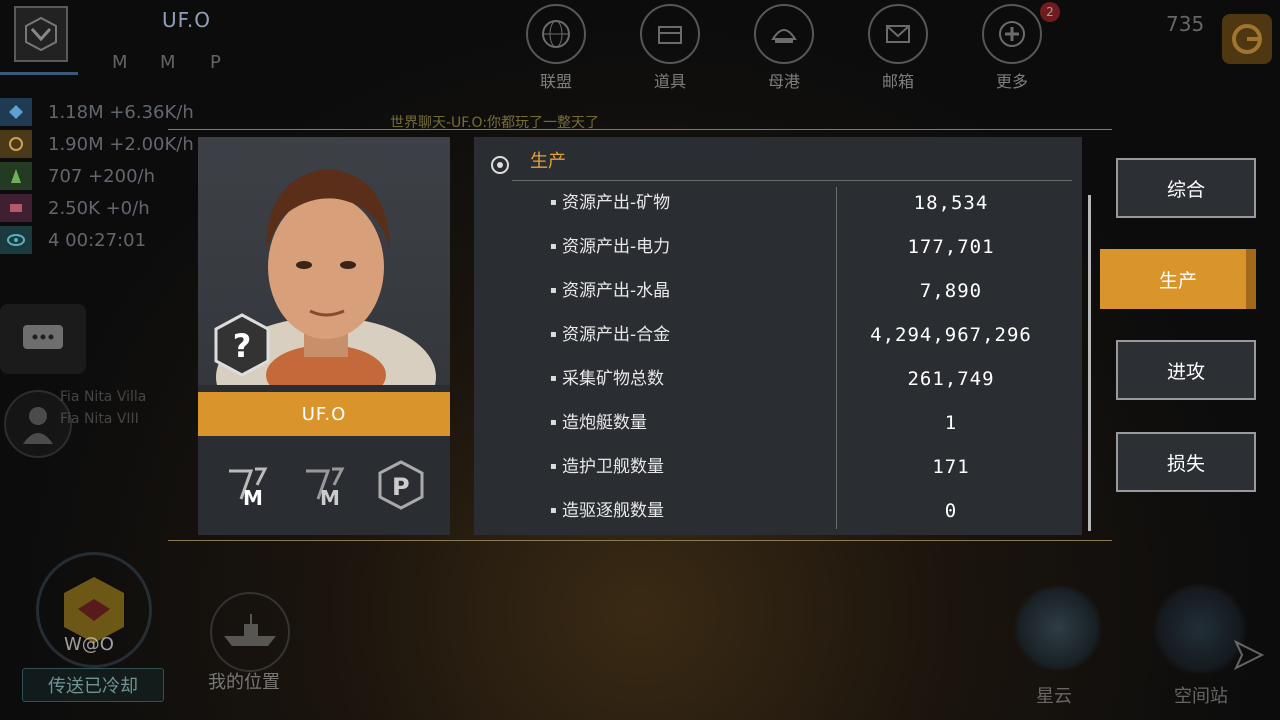 Image resolution: width=1280 pixels, height=720 pixels. Describe the element at coordinates (324, 414) in the screenshot. I see `commander-name-bar: UF.O` at that location.